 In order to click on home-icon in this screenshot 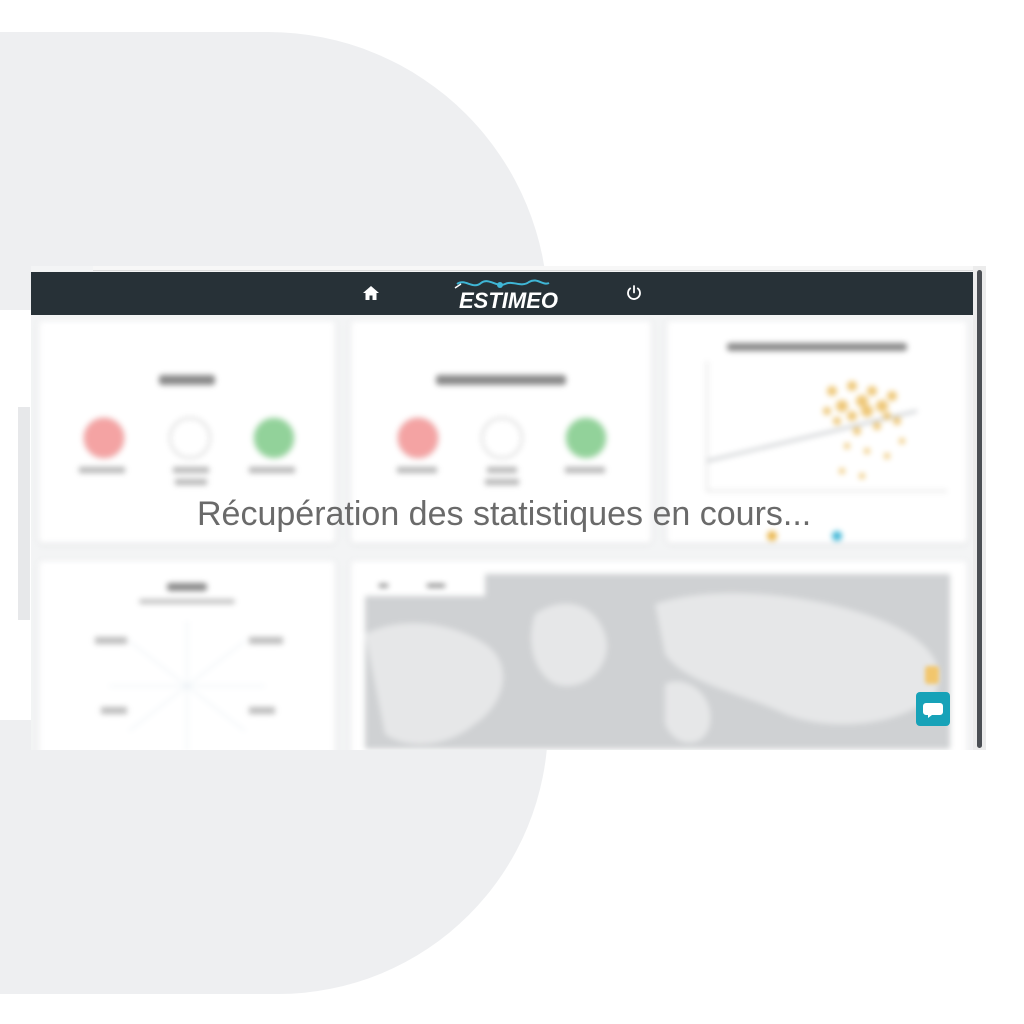, I will do `click(371, 293)`.